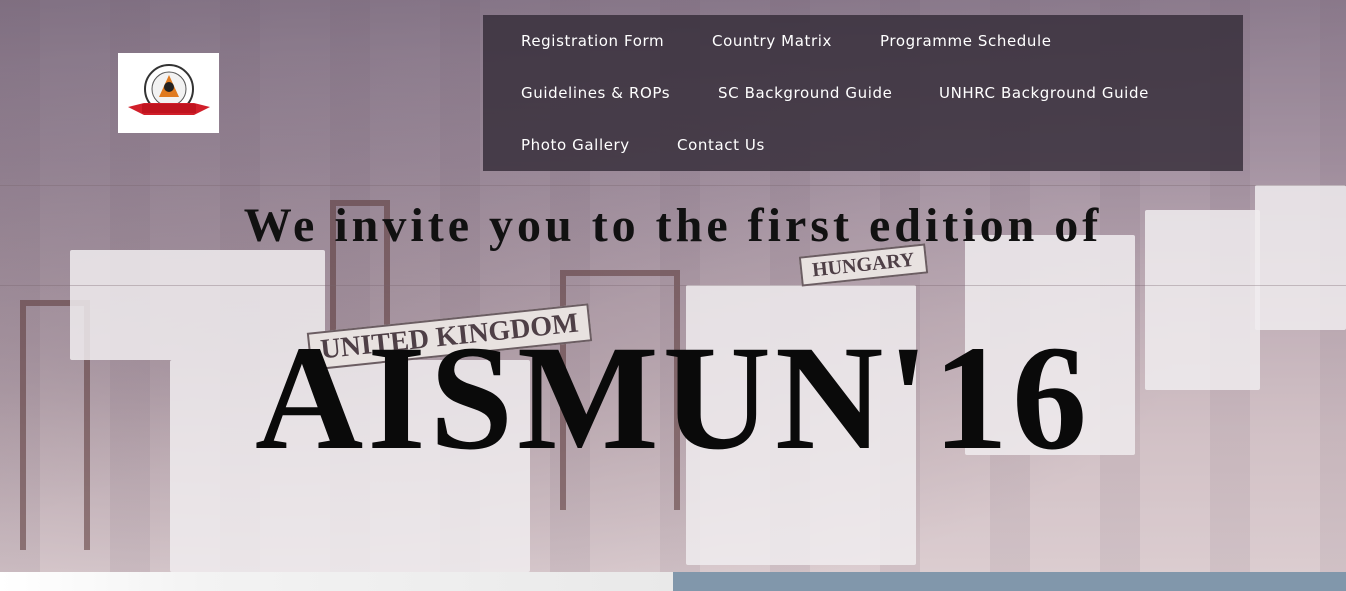 The height and width of the screenshot is (591, 1346). Describe the element at coordinates (805, 93) in the screenshot. I see `nav-sc-background-guide: SC Background Guide` at that location.